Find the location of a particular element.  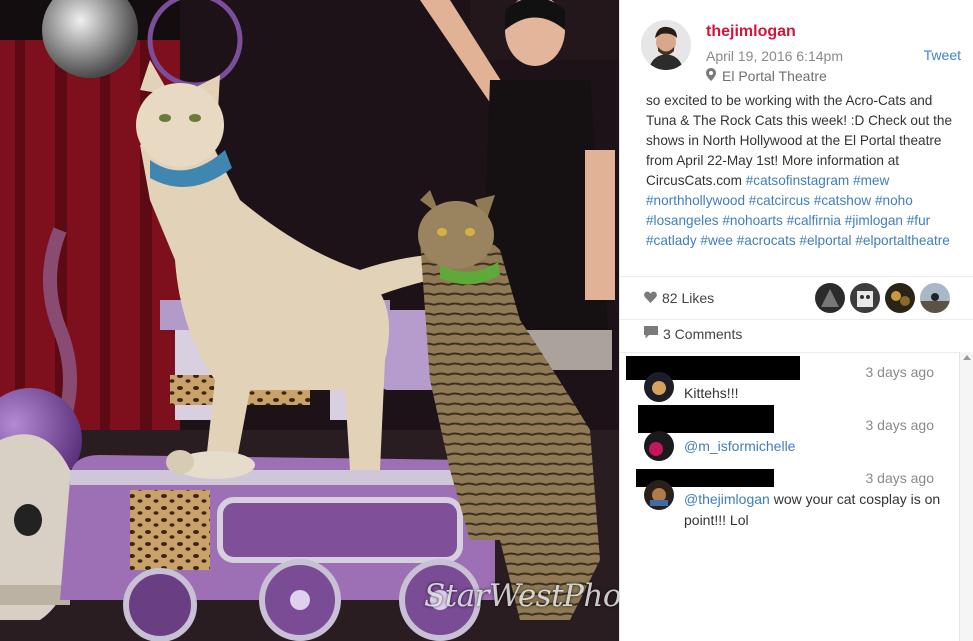

likes-label: 82 Likes is located at coordinates (688, 298).